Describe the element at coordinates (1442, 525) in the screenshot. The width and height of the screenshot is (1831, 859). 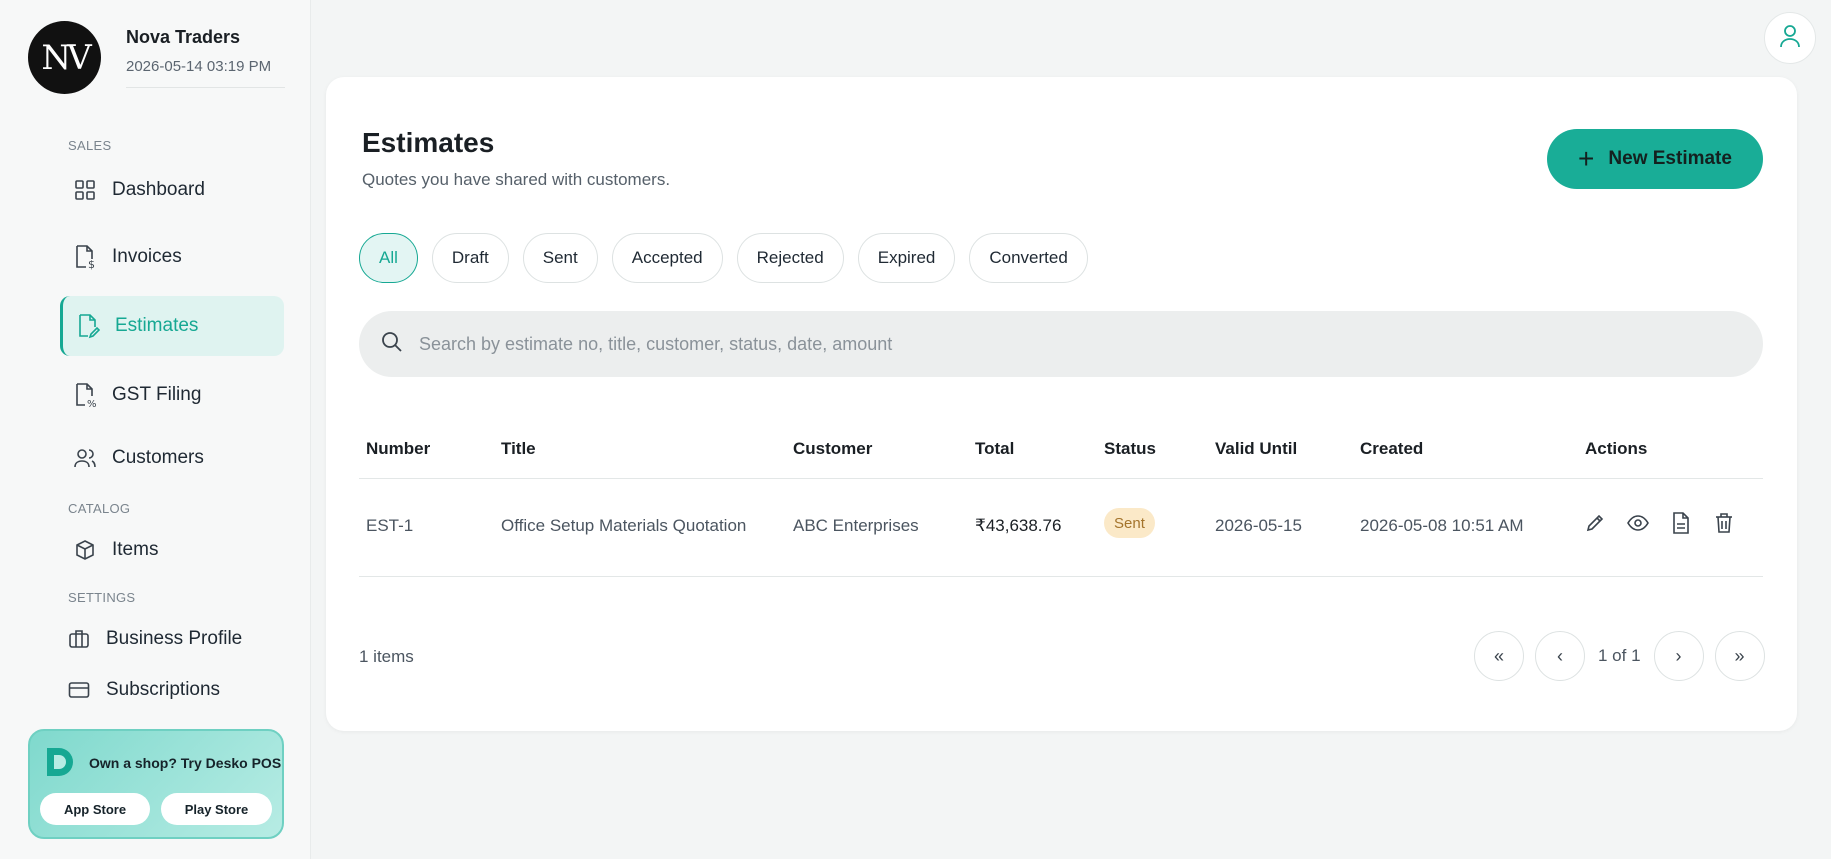
I see `cell-created: 2026-05-08 10:51 AM` at that location.